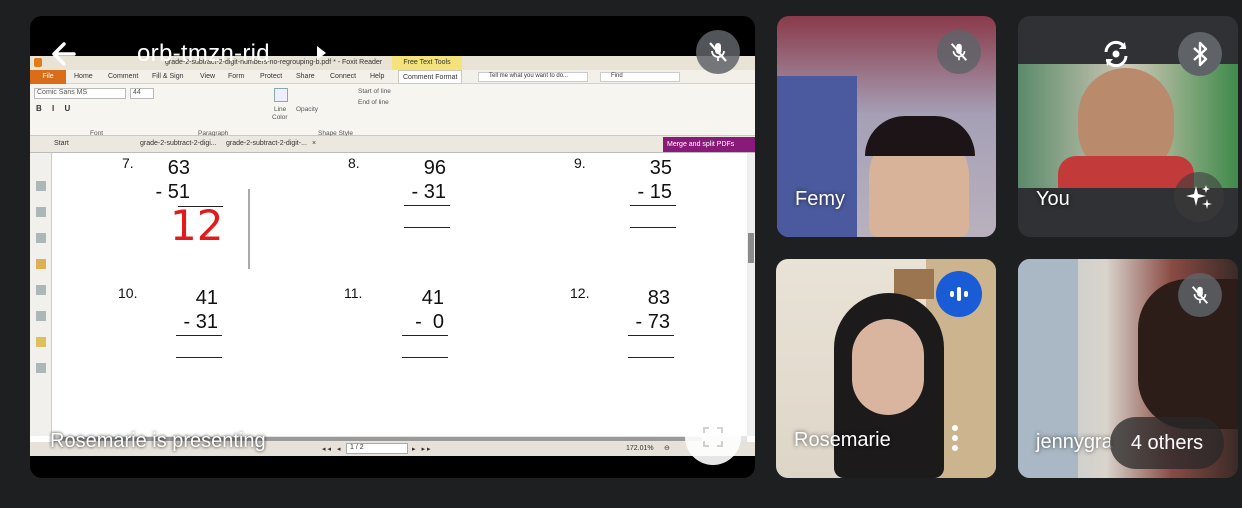 This screenshot has height=508, width=1242. I want to click on participant-tile: Rosemarie, so click(886, 368).